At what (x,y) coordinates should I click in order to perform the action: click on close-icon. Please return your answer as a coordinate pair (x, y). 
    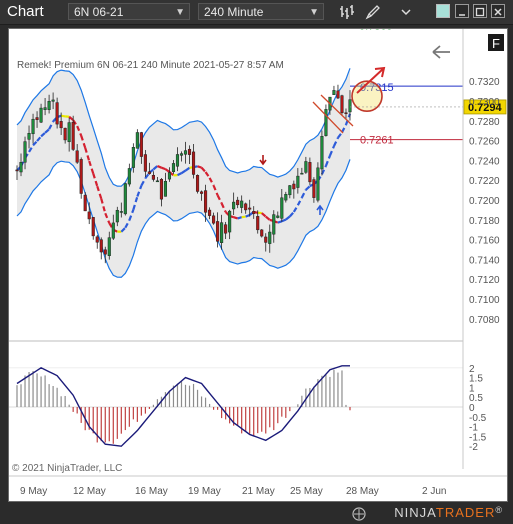
    Looking at the image, I should click on (498, 12).